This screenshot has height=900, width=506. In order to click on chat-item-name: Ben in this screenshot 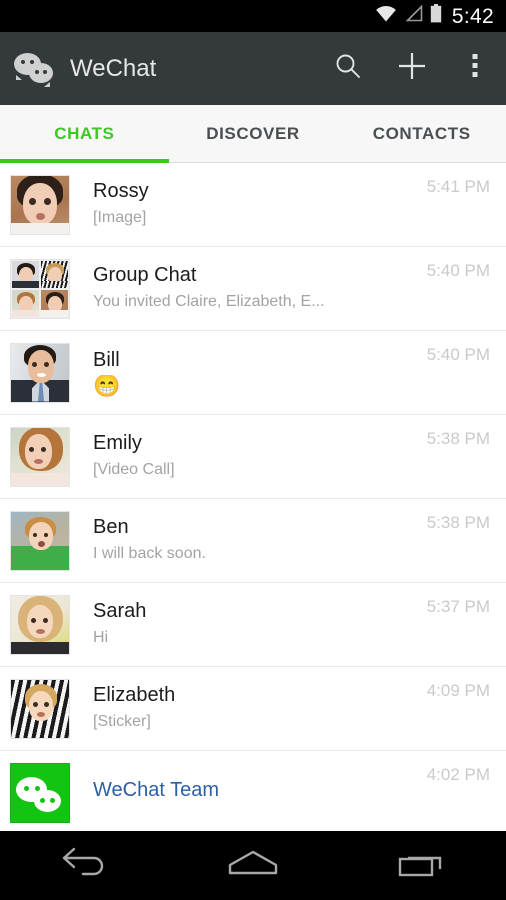, I will do `click(111, 527)`.